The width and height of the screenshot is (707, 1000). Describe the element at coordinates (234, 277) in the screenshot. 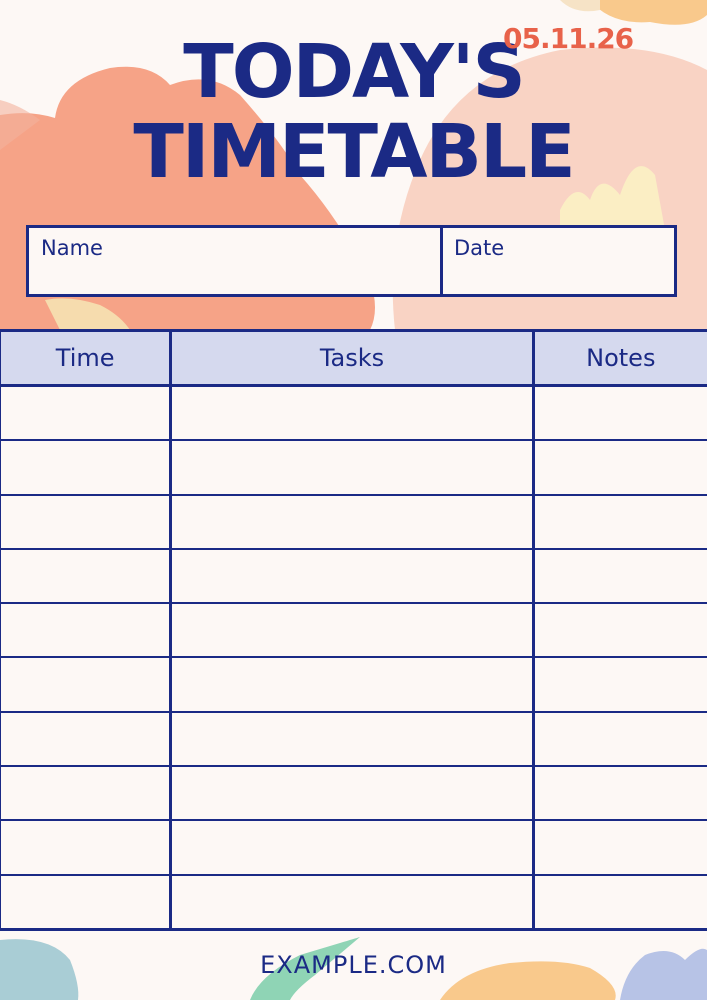

I see `name-field` at that location.